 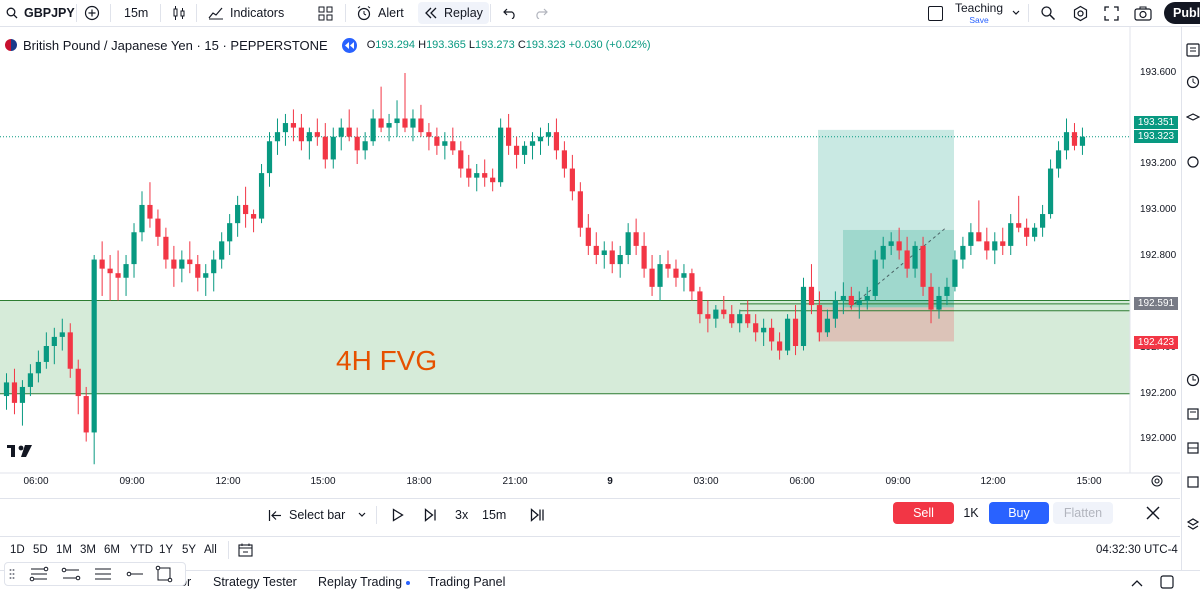 I want to click on range-1y: 1Y, so click(x=166, y=550).